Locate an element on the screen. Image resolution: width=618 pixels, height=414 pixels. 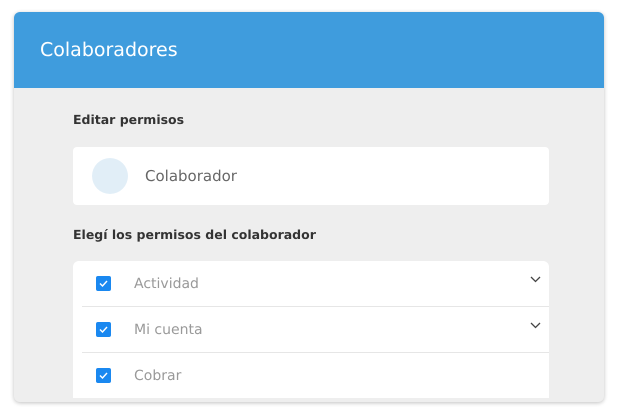
permission-label: Mi cuenta is located at coordinates (168, 330).